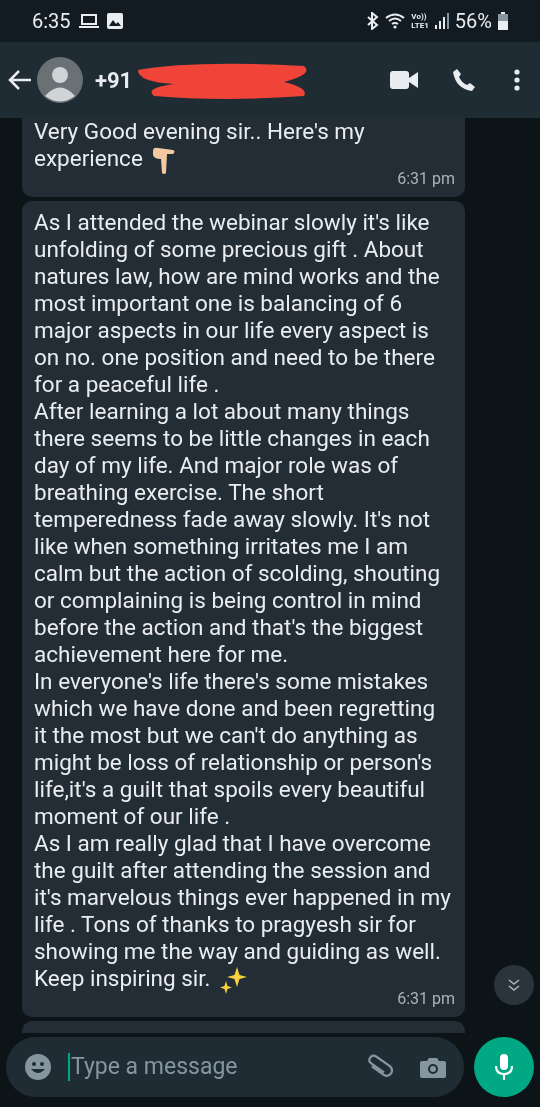 The height and width of the screenshot is (1107, 540). What do you see at coordinates (218, 1067) in the screenshot?
I see `message-field: Type a message` at bounding box center [218, 1067].